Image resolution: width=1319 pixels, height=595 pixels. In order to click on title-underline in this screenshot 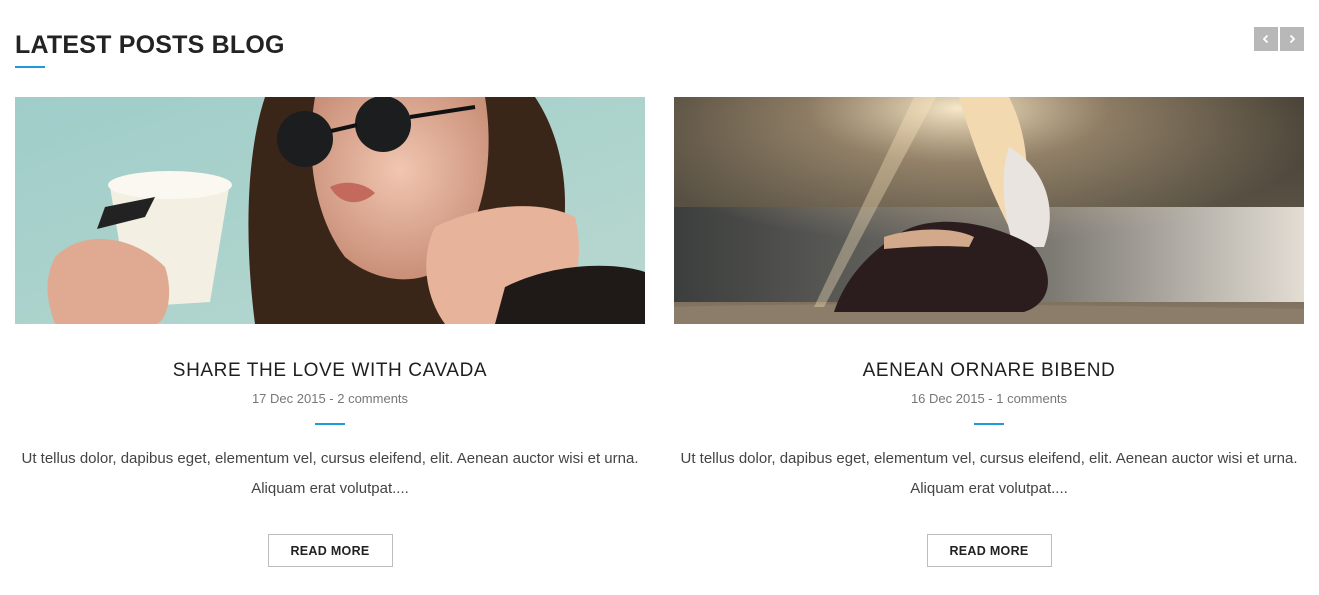, I will do `click(30, 67)`.